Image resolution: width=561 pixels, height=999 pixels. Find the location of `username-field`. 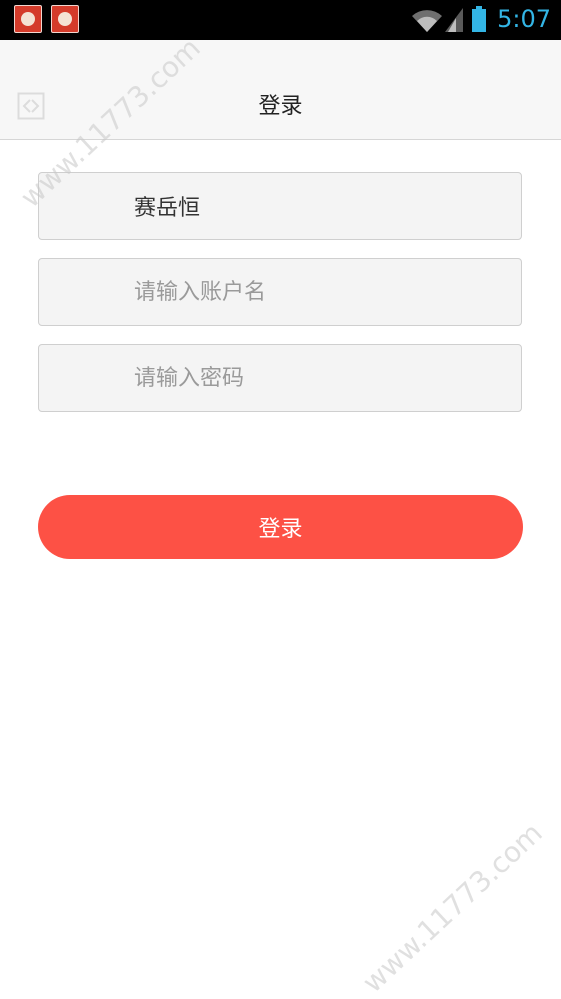

username-field is located at coordinates (280, 292).